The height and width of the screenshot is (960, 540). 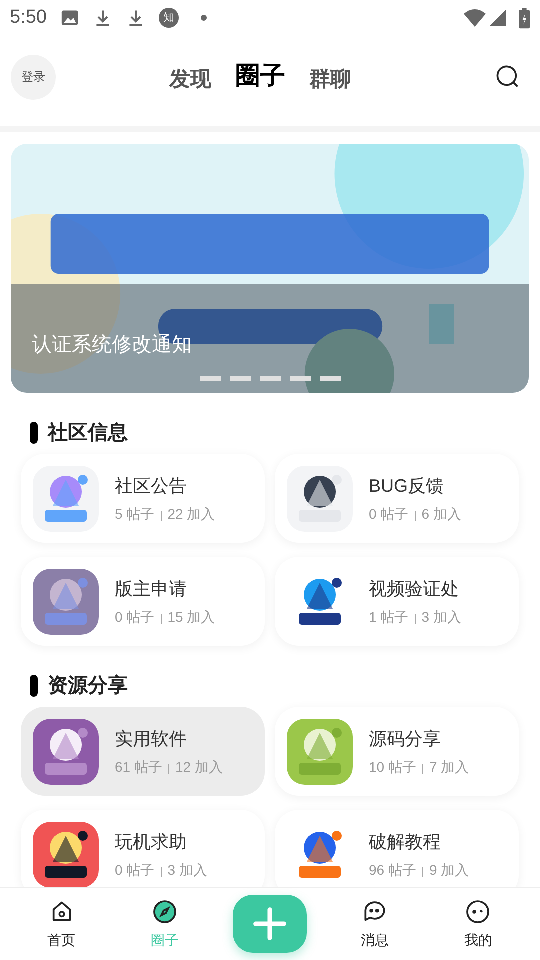 What do you see at coordinates (88, 433) in the screenshot?
I see `section-title: 社区信息` at bounding box center [88, 433].